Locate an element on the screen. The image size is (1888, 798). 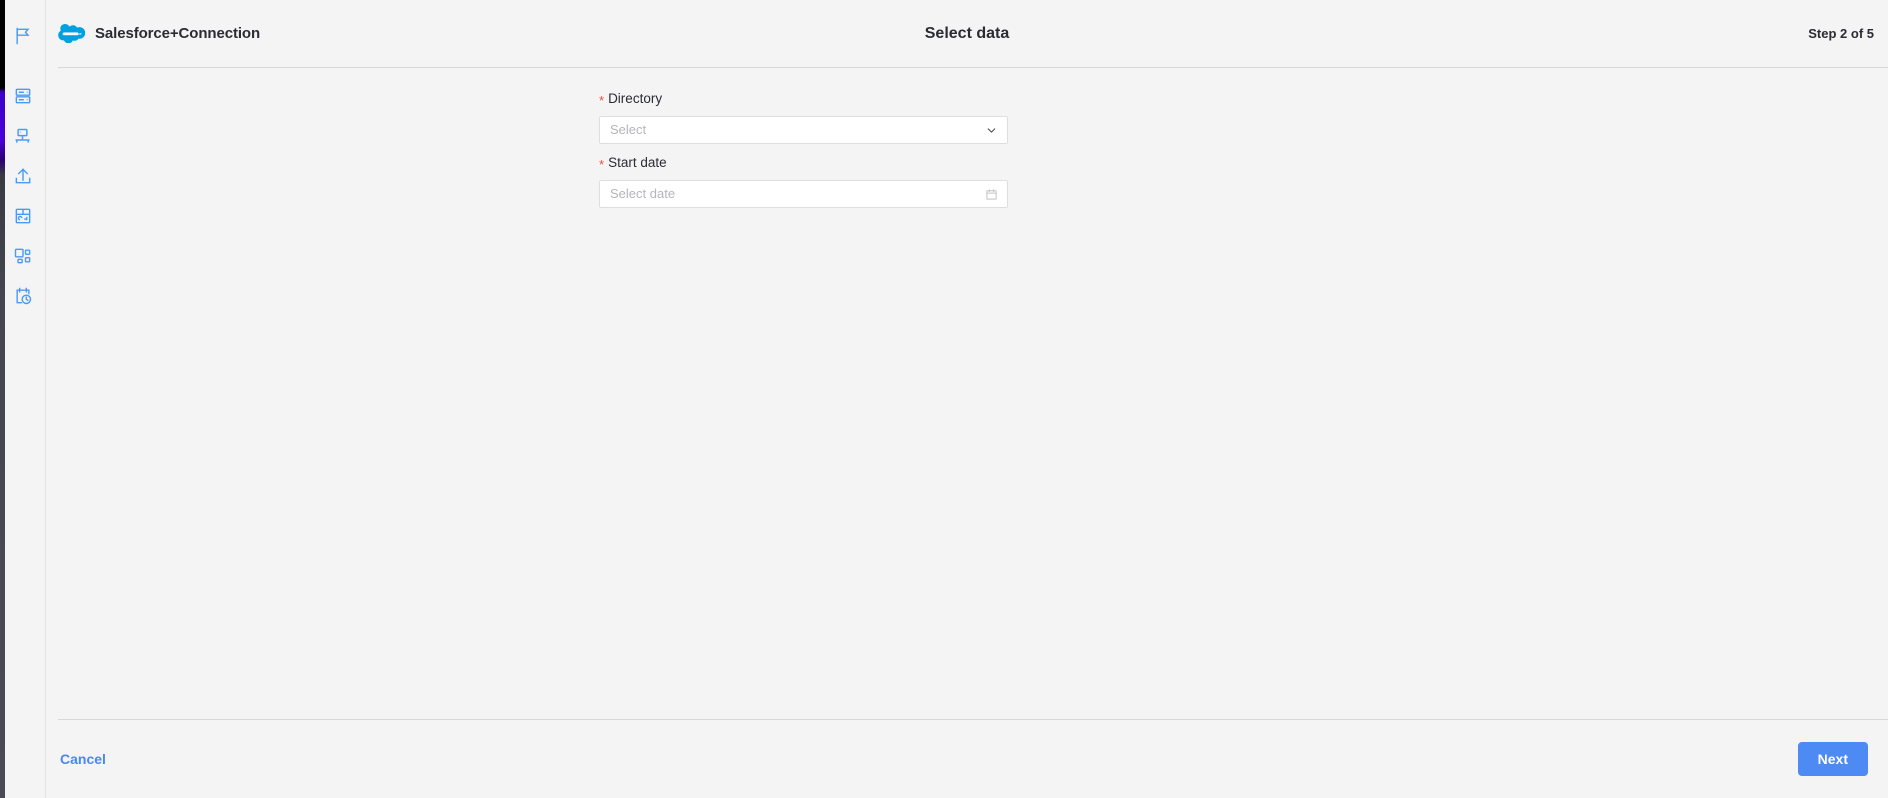
svg-text: salesforce is located at coordinates (72, 33).